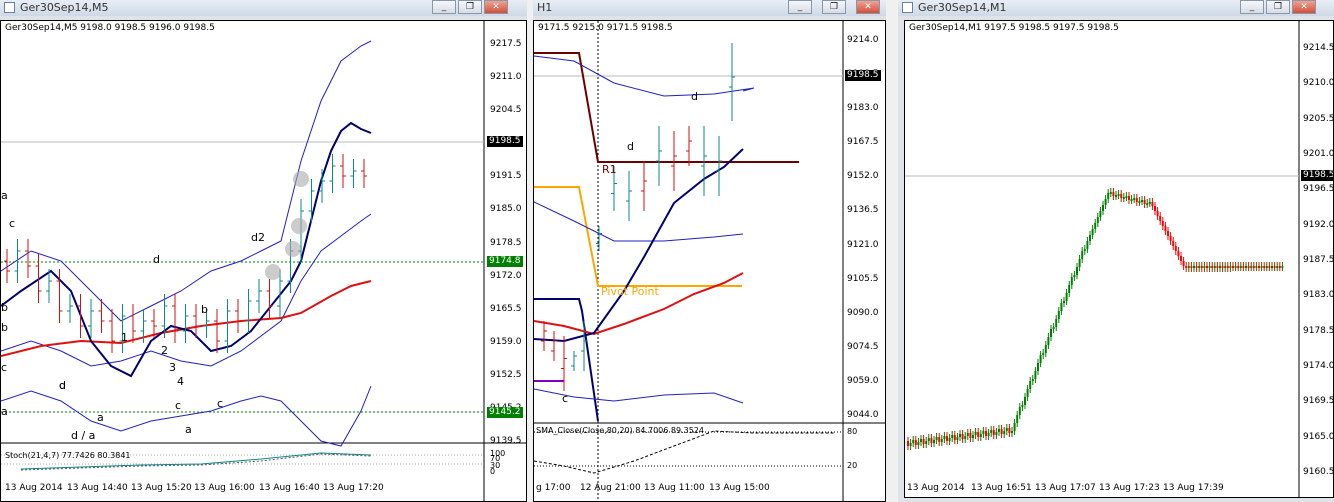 The height and width of the screenshot is (502, 1334). I want to click on symbol-info: 9171.5 9215.0 9171.5 9198.5, so click(605, 28).